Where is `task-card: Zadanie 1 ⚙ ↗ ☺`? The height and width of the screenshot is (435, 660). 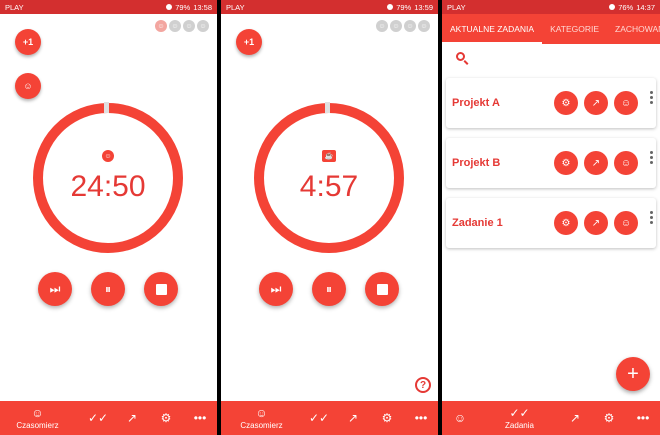
task-card: Zadanie 1 ⚙ ↗ ☺ is located at coordinates (551, 223).